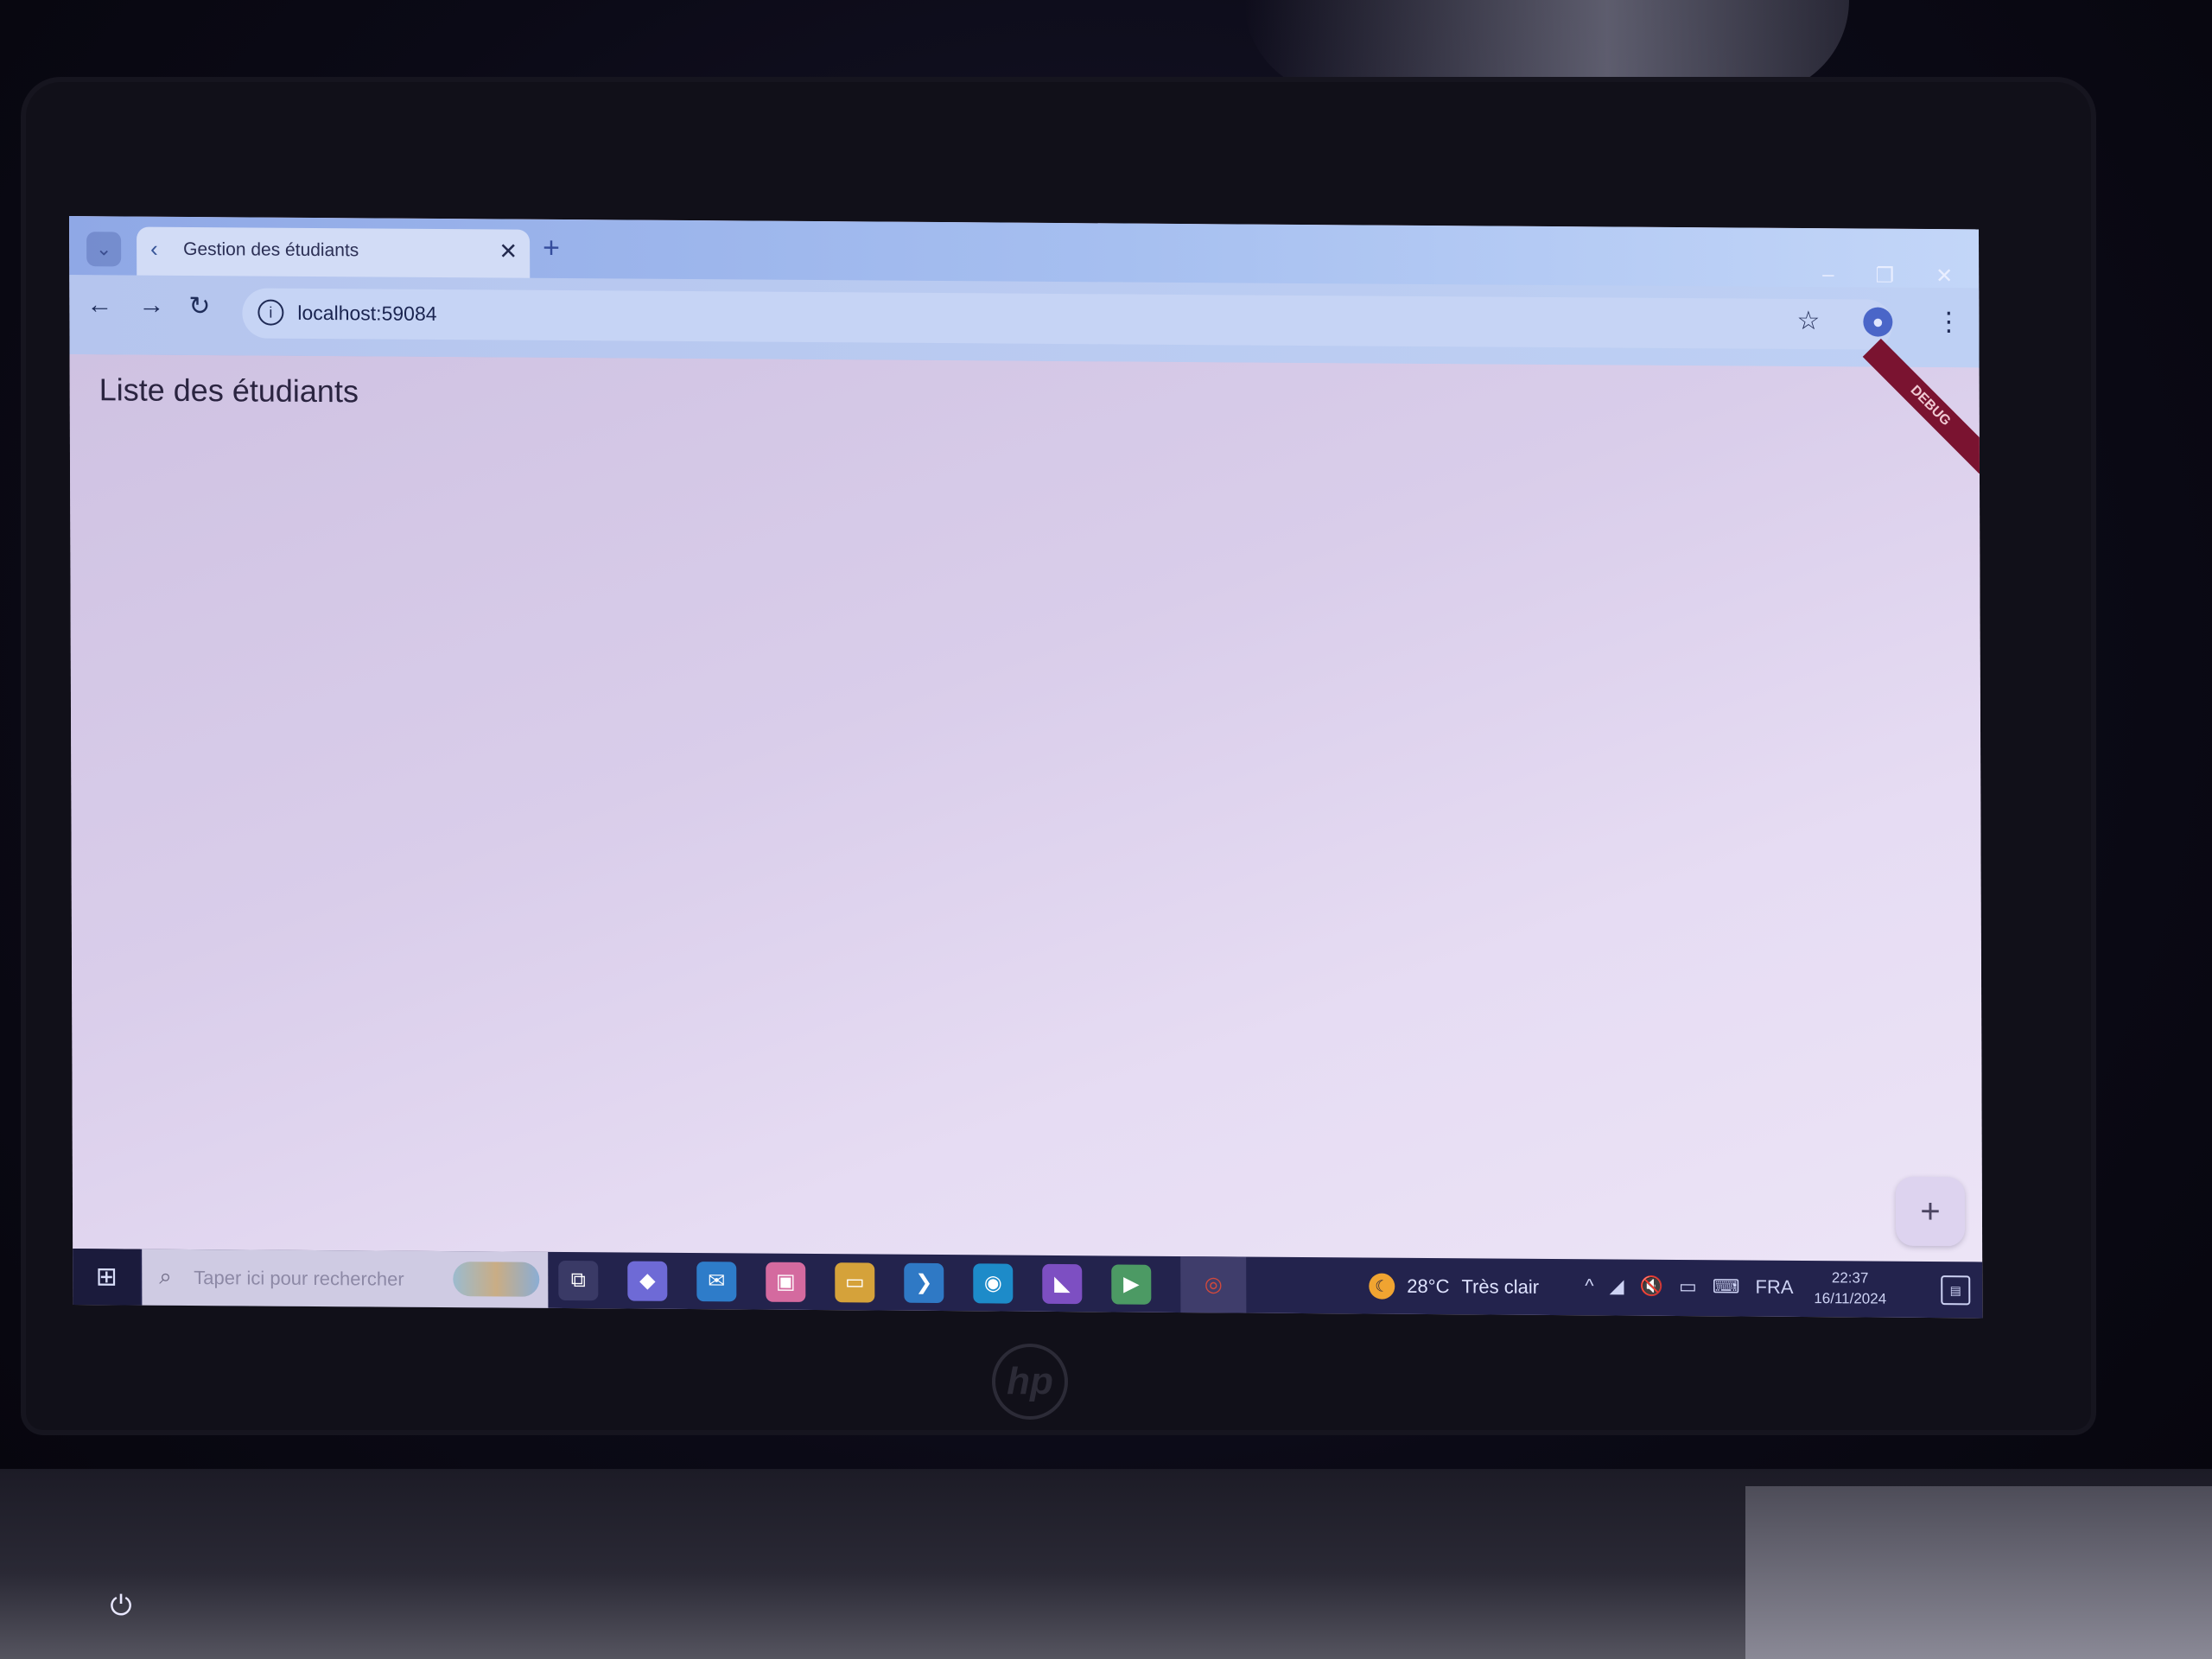  I want to click on tab-title: Gestion des étudiants, so click(271, 249).